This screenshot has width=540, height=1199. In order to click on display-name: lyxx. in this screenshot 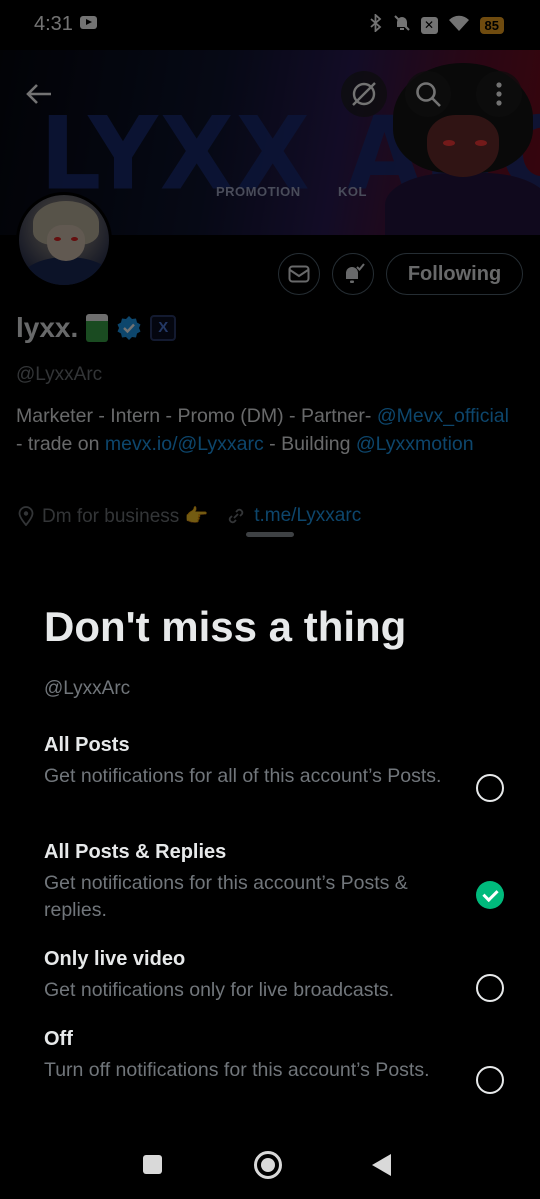, I will do `click(47, 327)`.